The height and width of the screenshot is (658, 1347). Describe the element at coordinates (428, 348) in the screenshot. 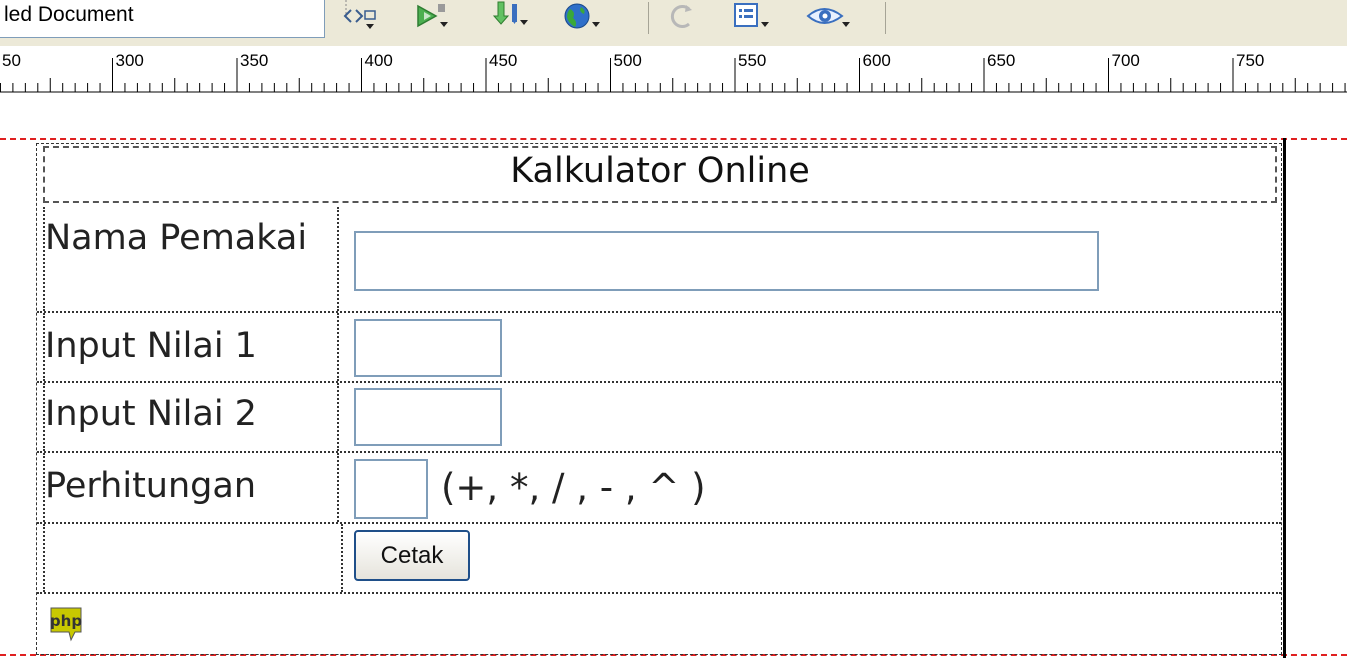

I see `input-nilai-1-field` at that location.